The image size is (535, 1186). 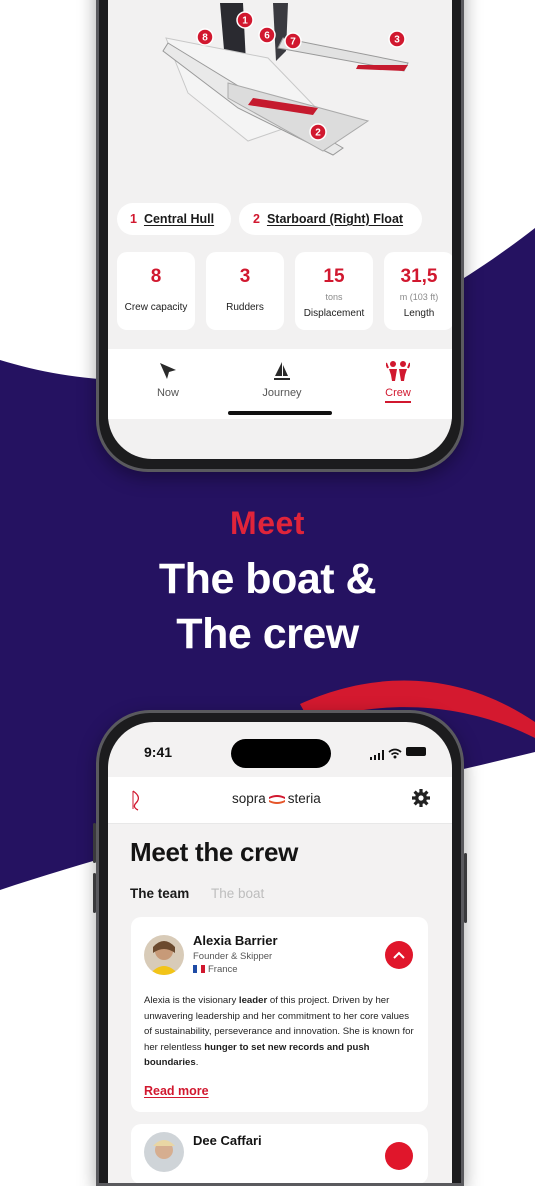 What do you see at coordinates (280, 32) in the screenshot?
I see `foresail-shape` at bounding box center [280, 32].